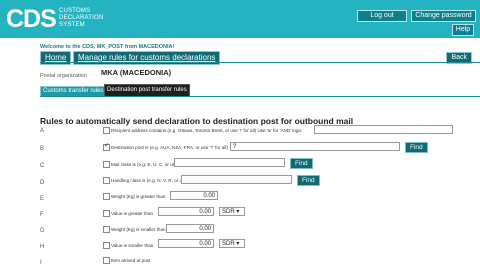 The image size is (480, 270). I want to click on row-letter-f: F, so click(42, 215).